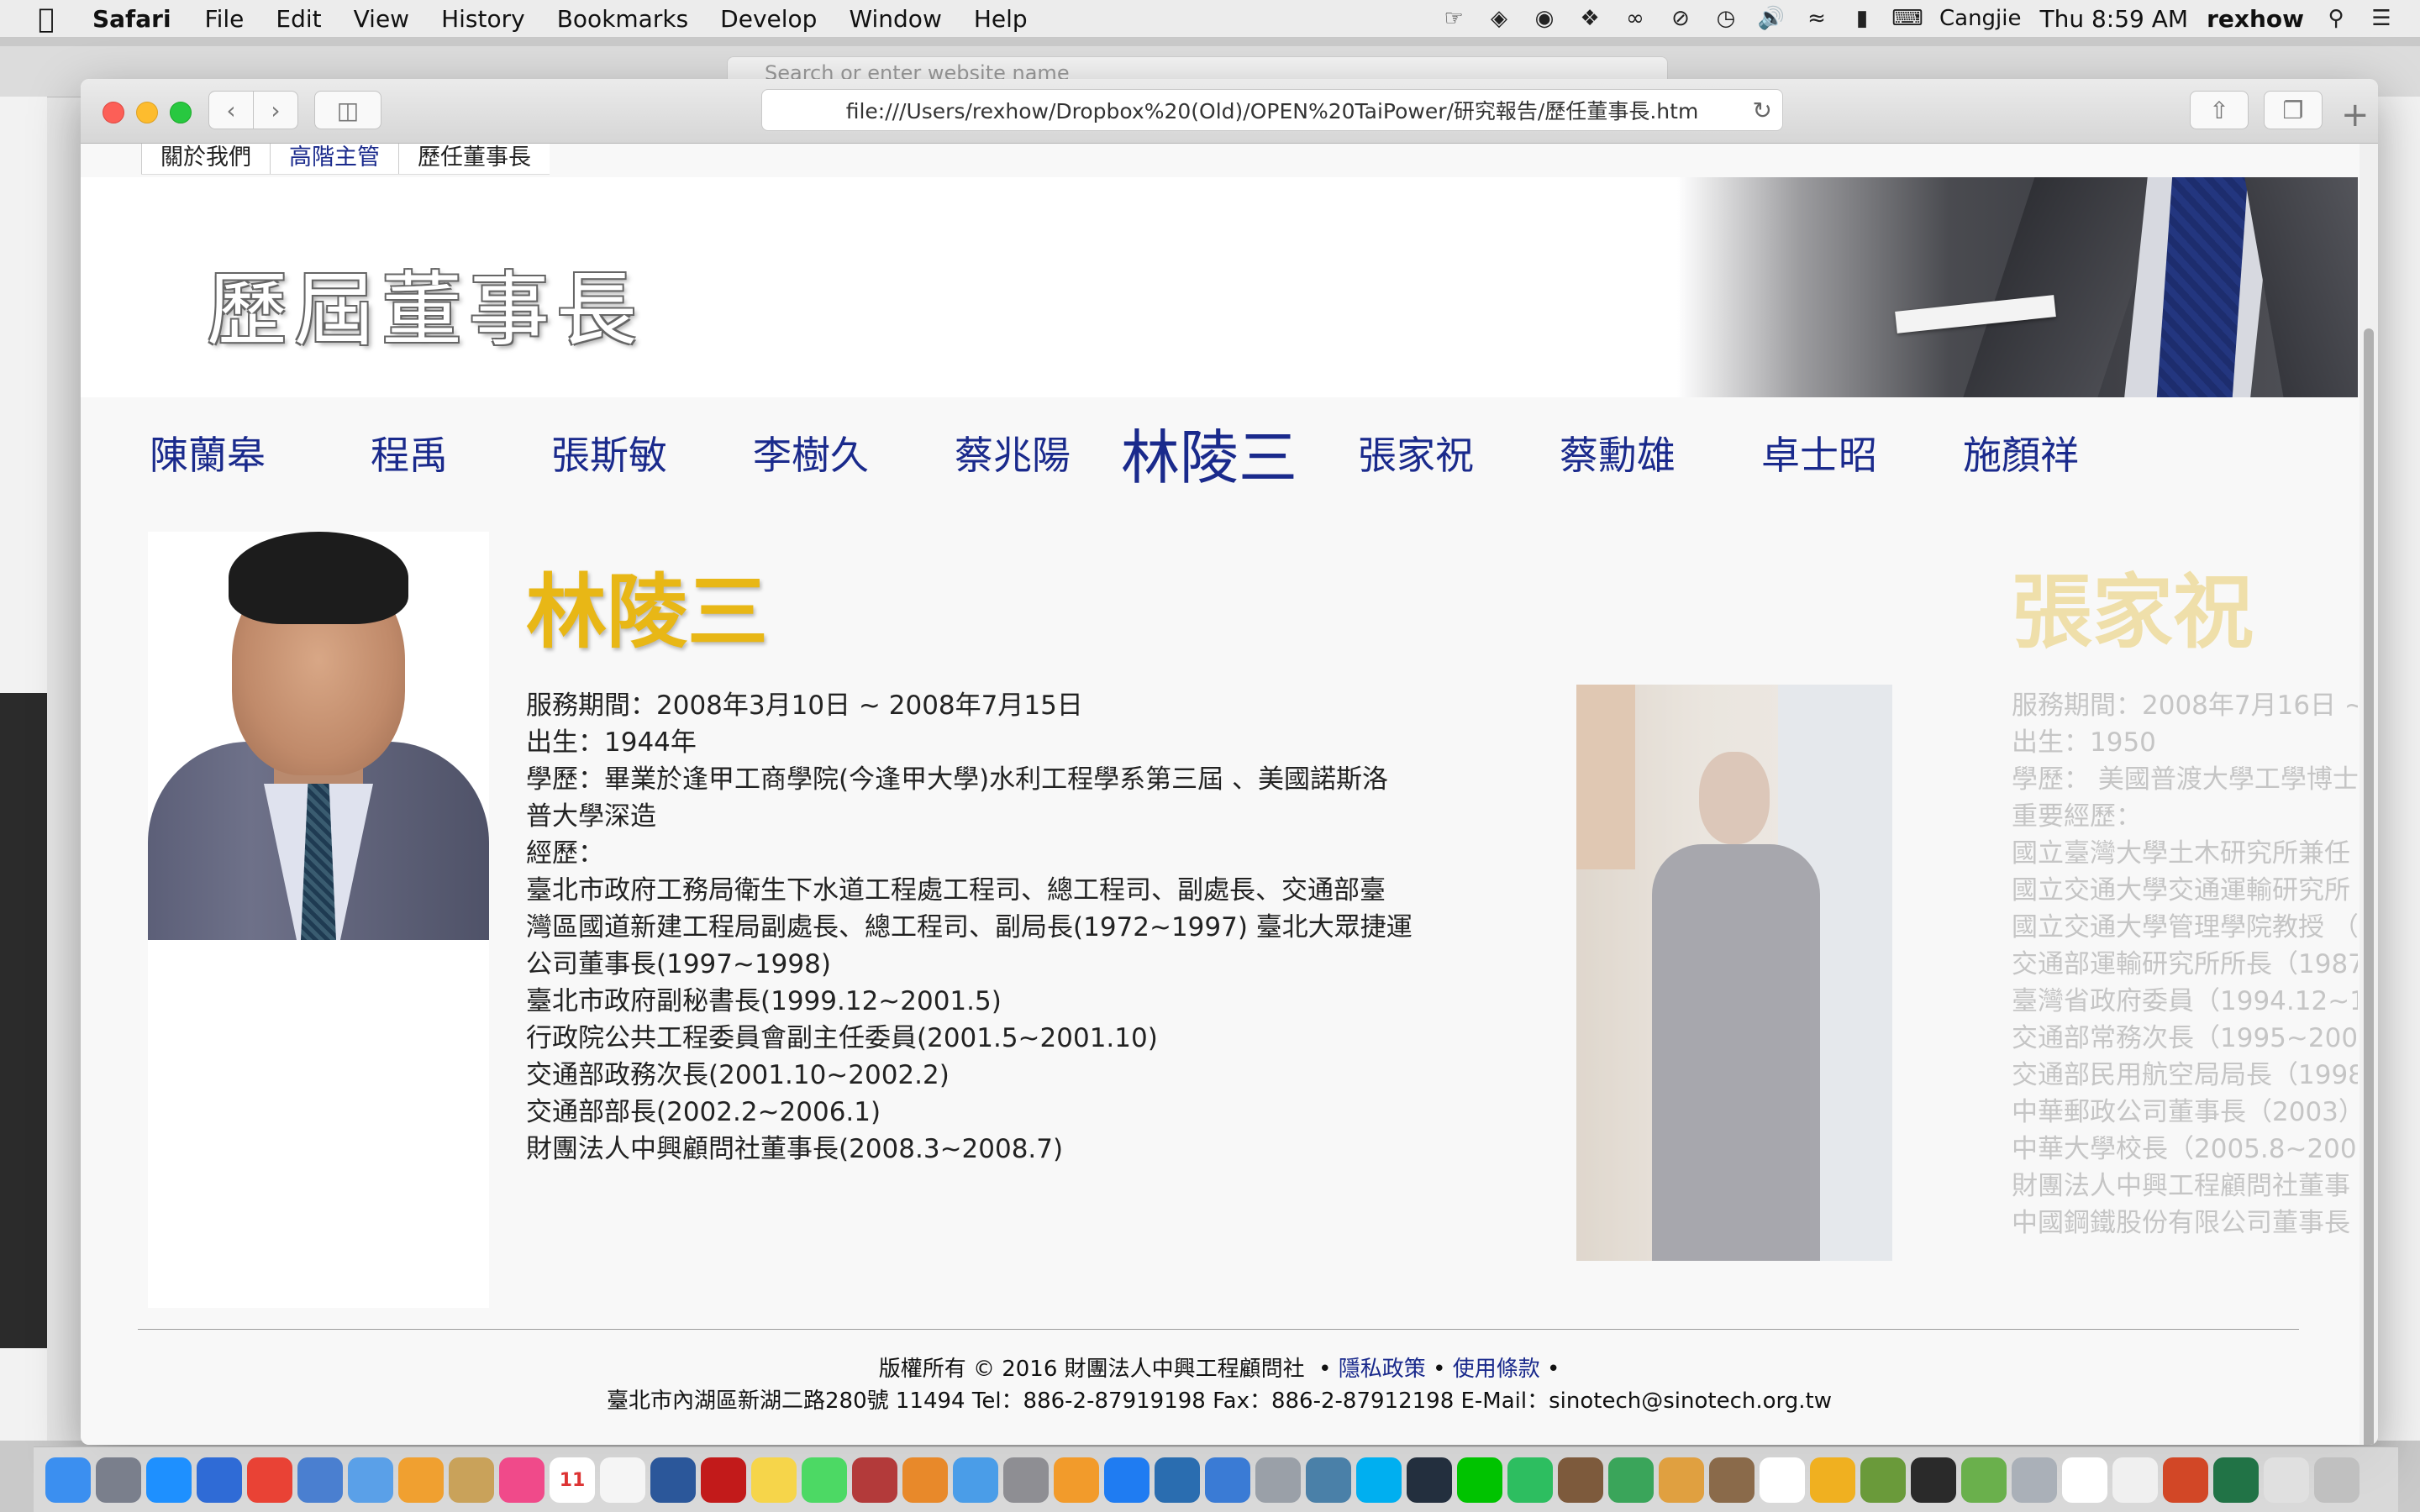 The width and height of the screenshot is (2420, 1512). I want to click on messages-icon, so click(825, 1480).